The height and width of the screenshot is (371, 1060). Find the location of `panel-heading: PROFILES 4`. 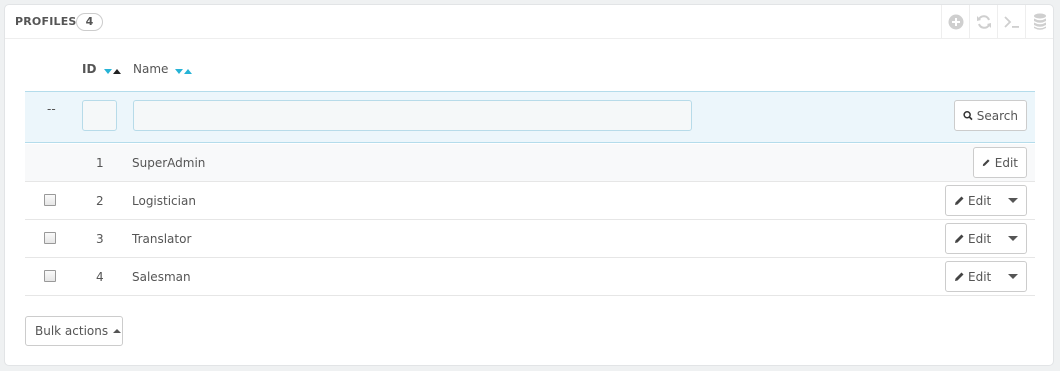

panel-heading: PROFILES 4 is located at coordinates (529, 22).